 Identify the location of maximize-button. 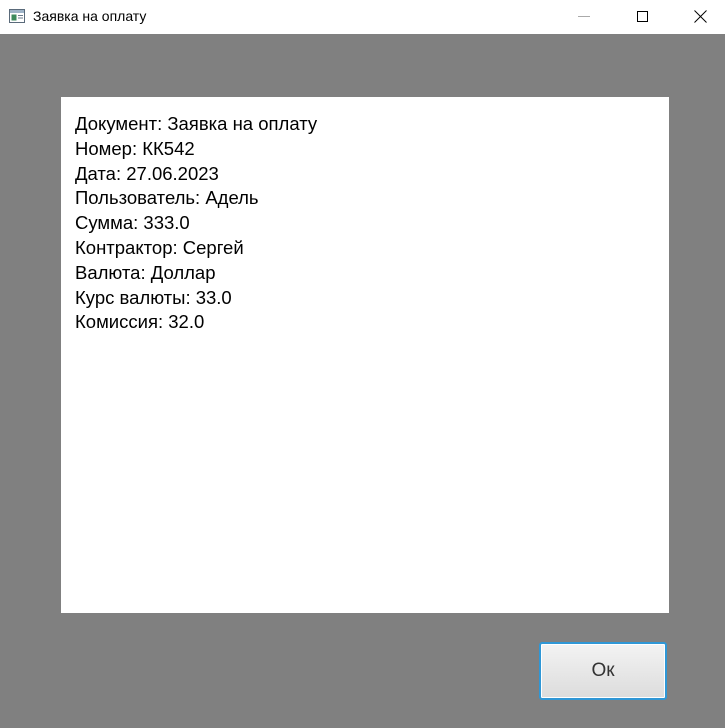
(642, 17).